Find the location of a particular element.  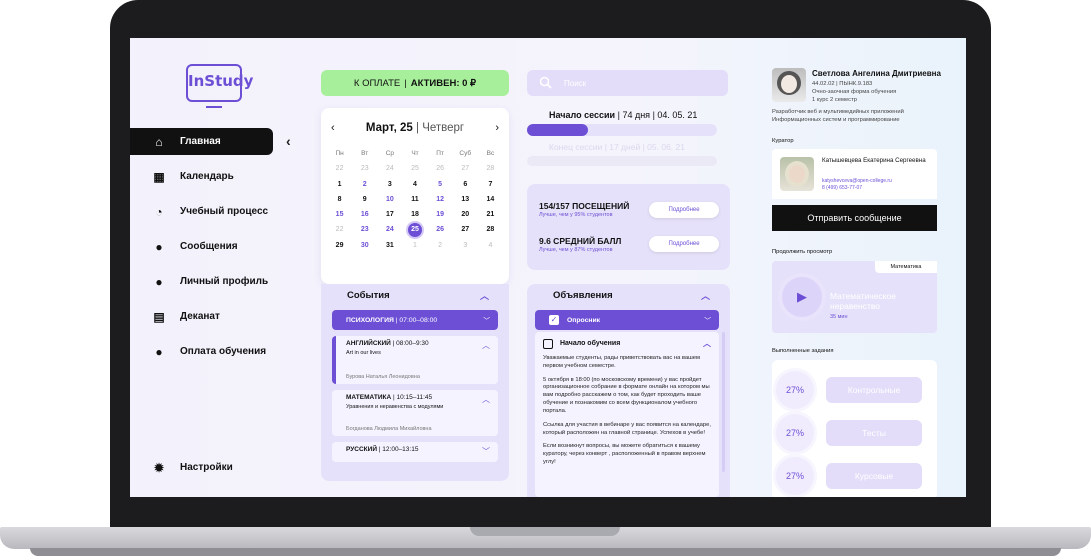

calendar-day: 18 is located at coordinates (414, 214).